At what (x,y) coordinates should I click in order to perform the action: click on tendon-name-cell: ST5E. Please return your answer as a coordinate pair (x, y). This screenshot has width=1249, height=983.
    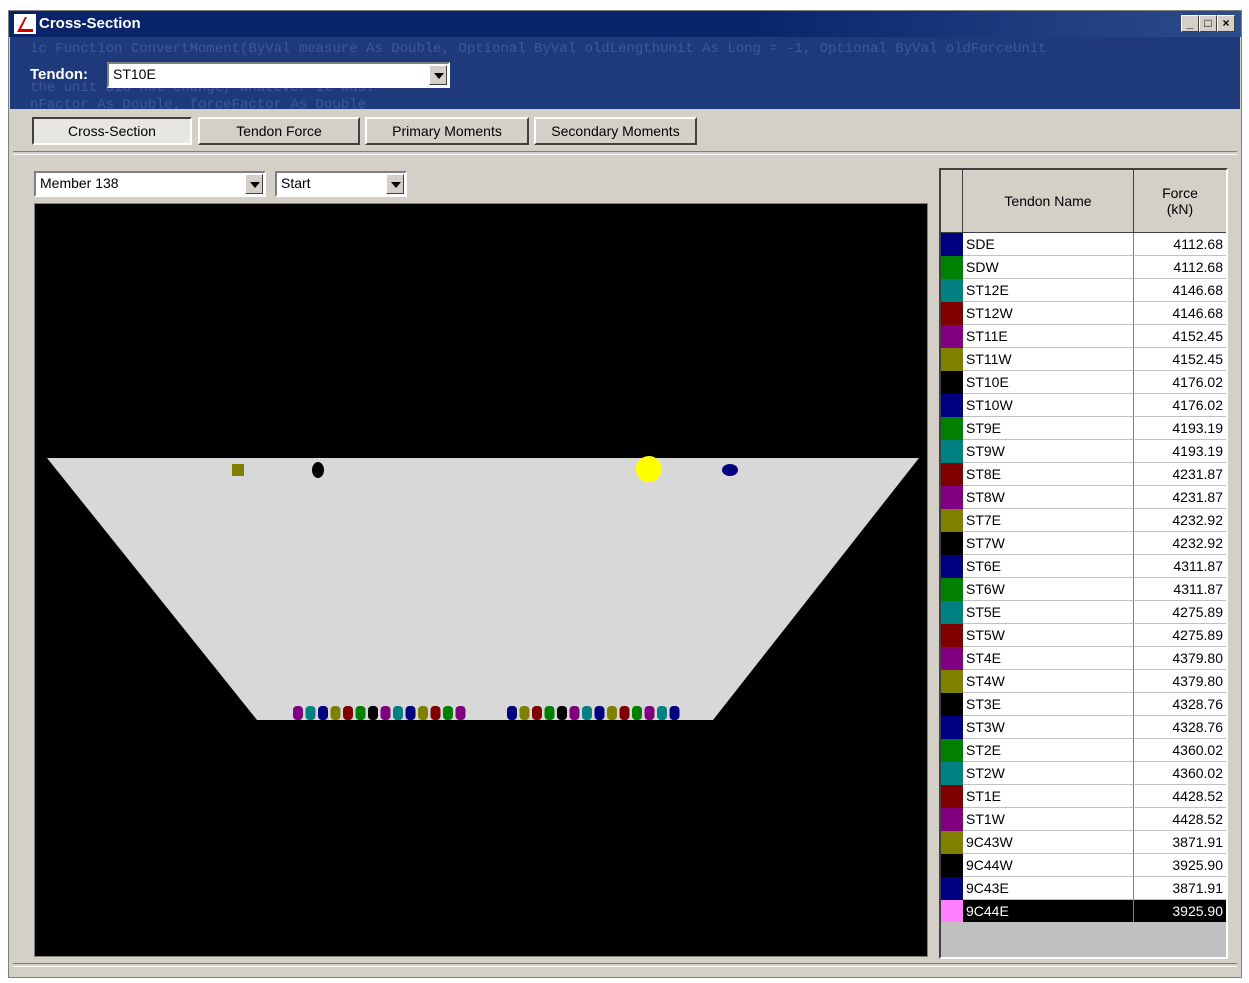
    Looking at the image, I should click on (1048, 612).